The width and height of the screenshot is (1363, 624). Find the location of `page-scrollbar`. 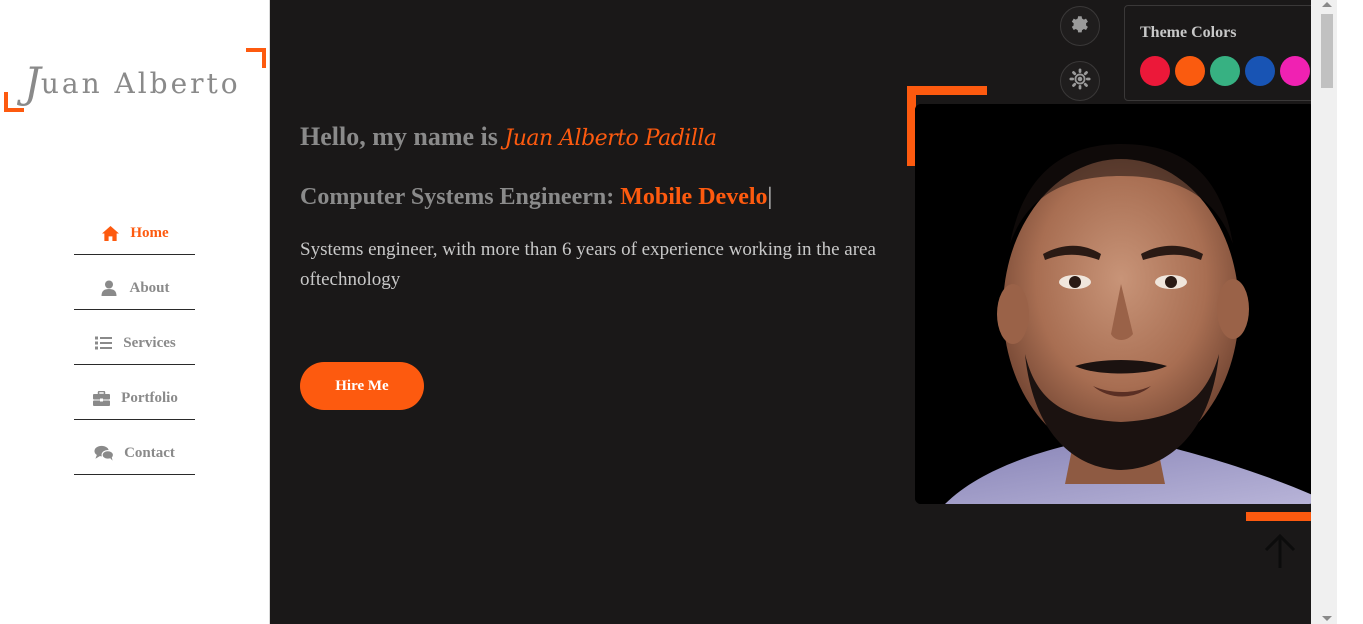

page-scrollbar is located at coordinates (1324, 312).